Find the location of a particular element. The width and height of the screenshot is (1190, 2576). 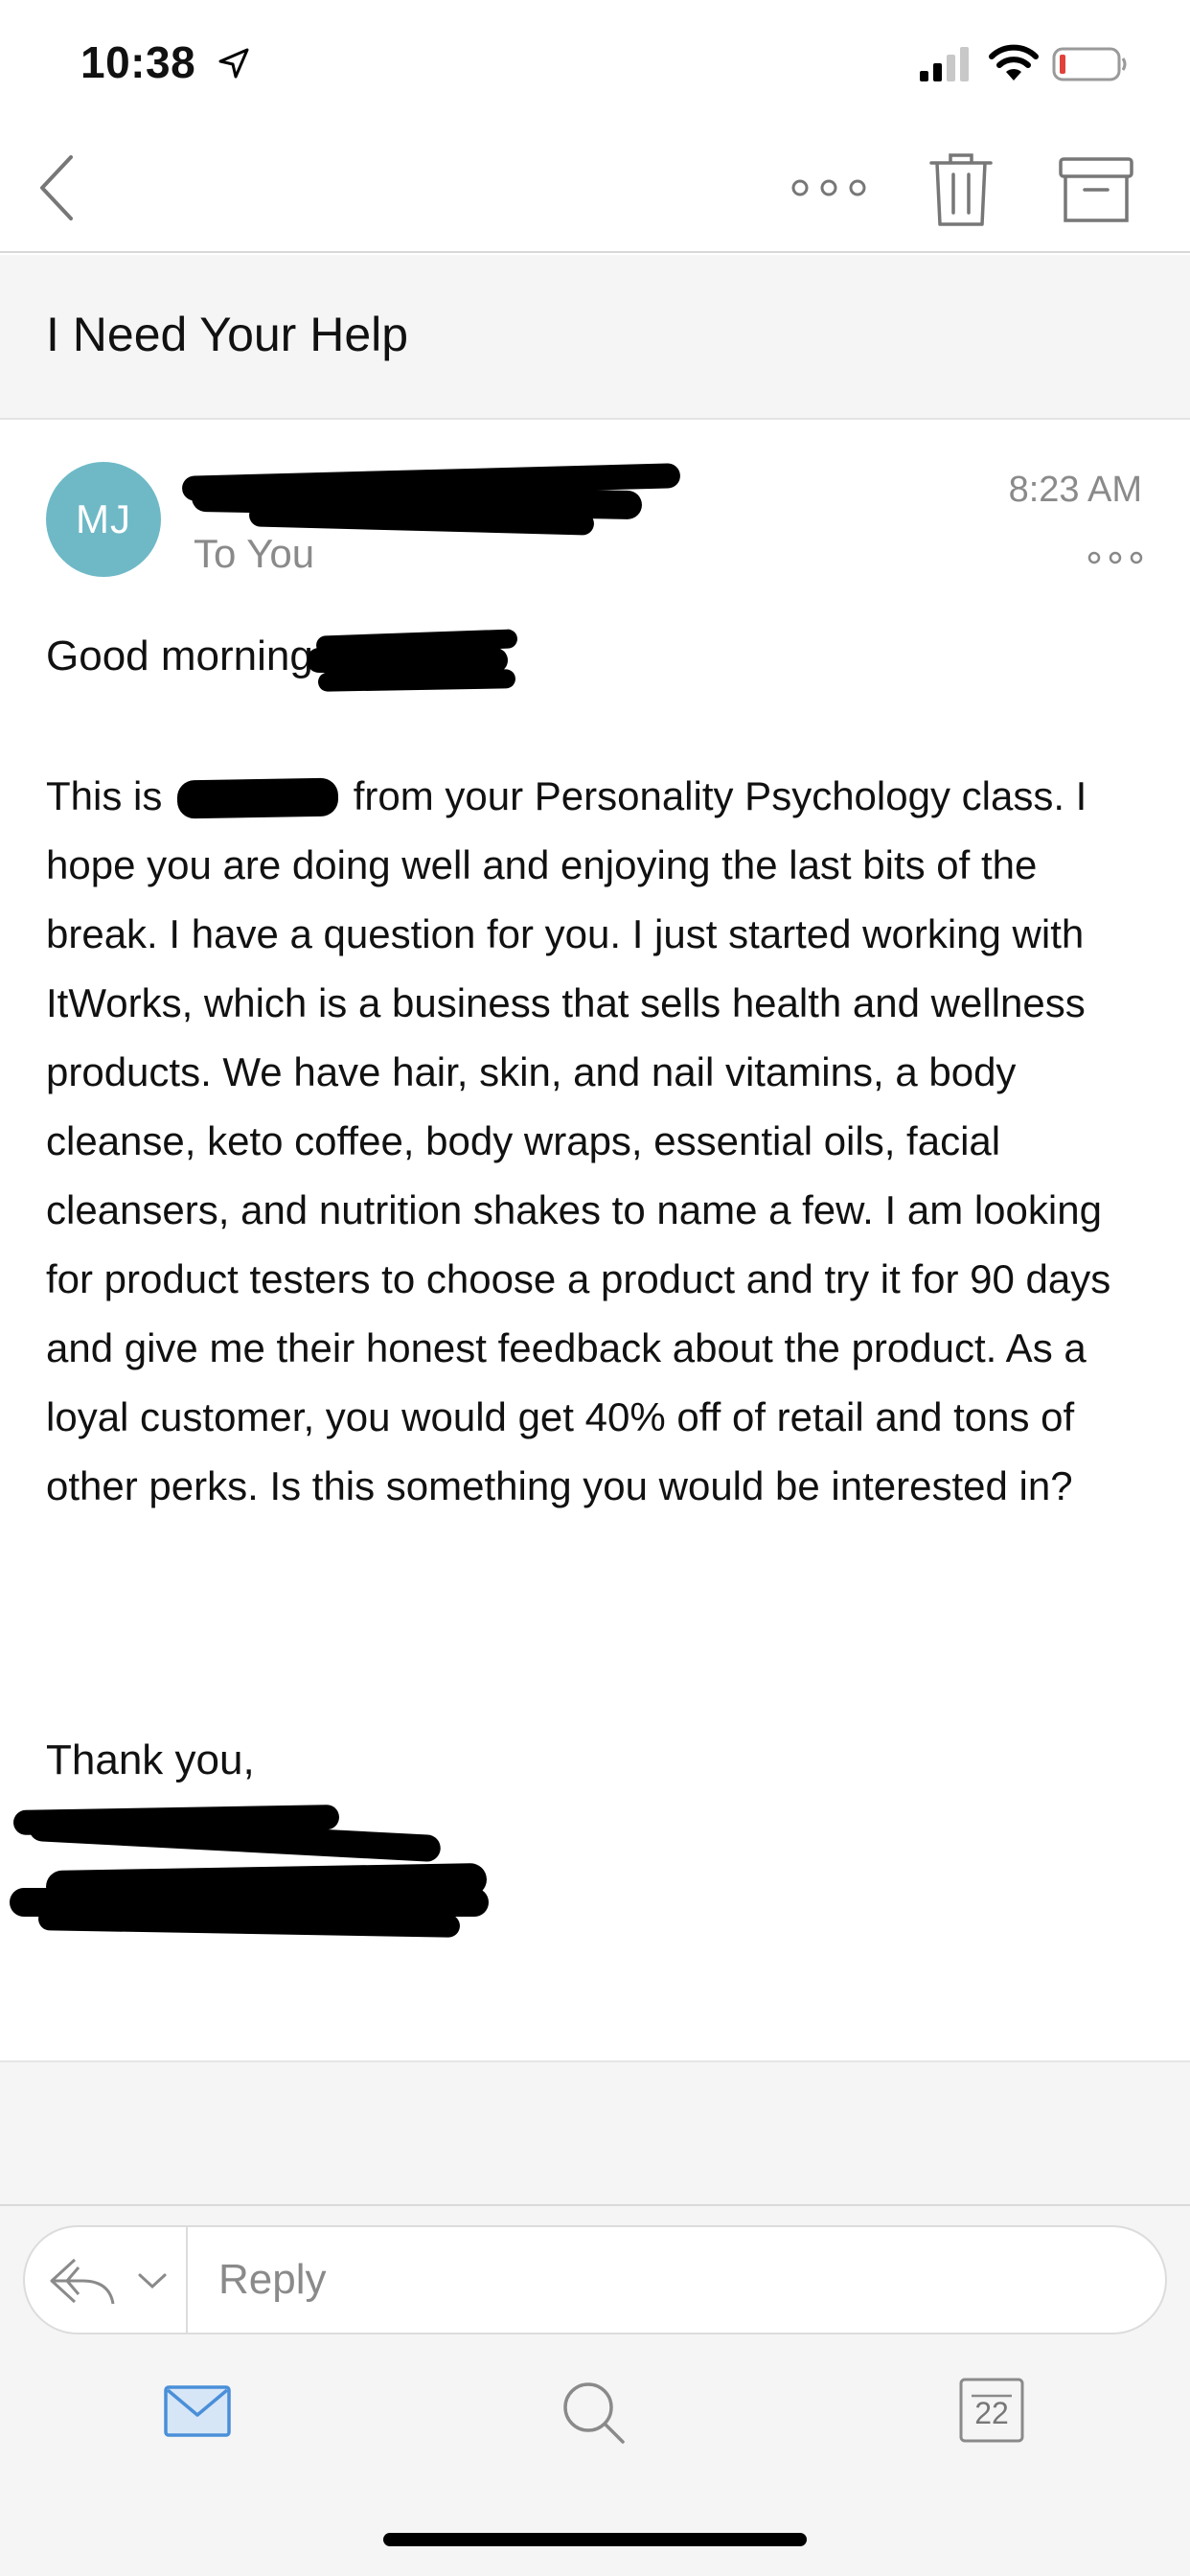

location-arrow-icon is located at coordinates (234, 63).